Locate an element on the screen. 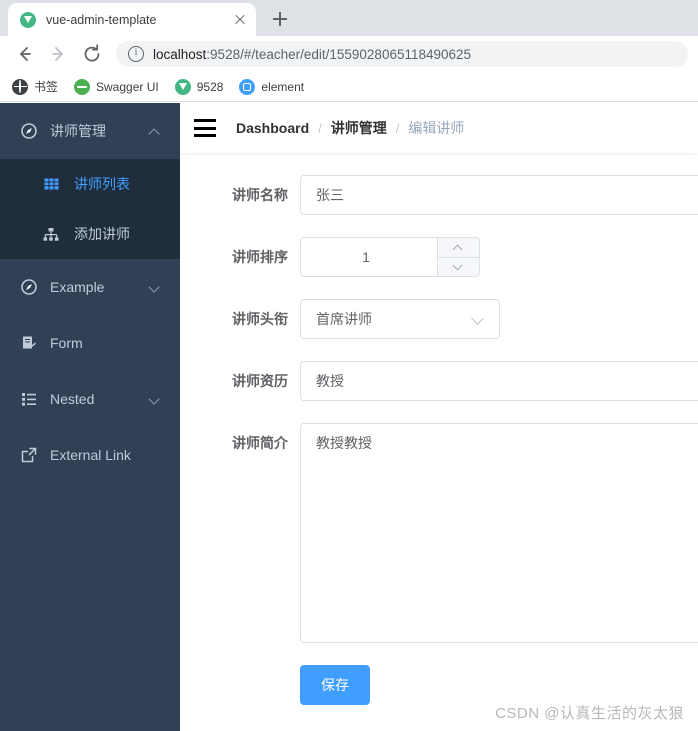  sidebar-submenu-teacher: 讲师列表 添加讲师 is located at coordinates (90, 209).